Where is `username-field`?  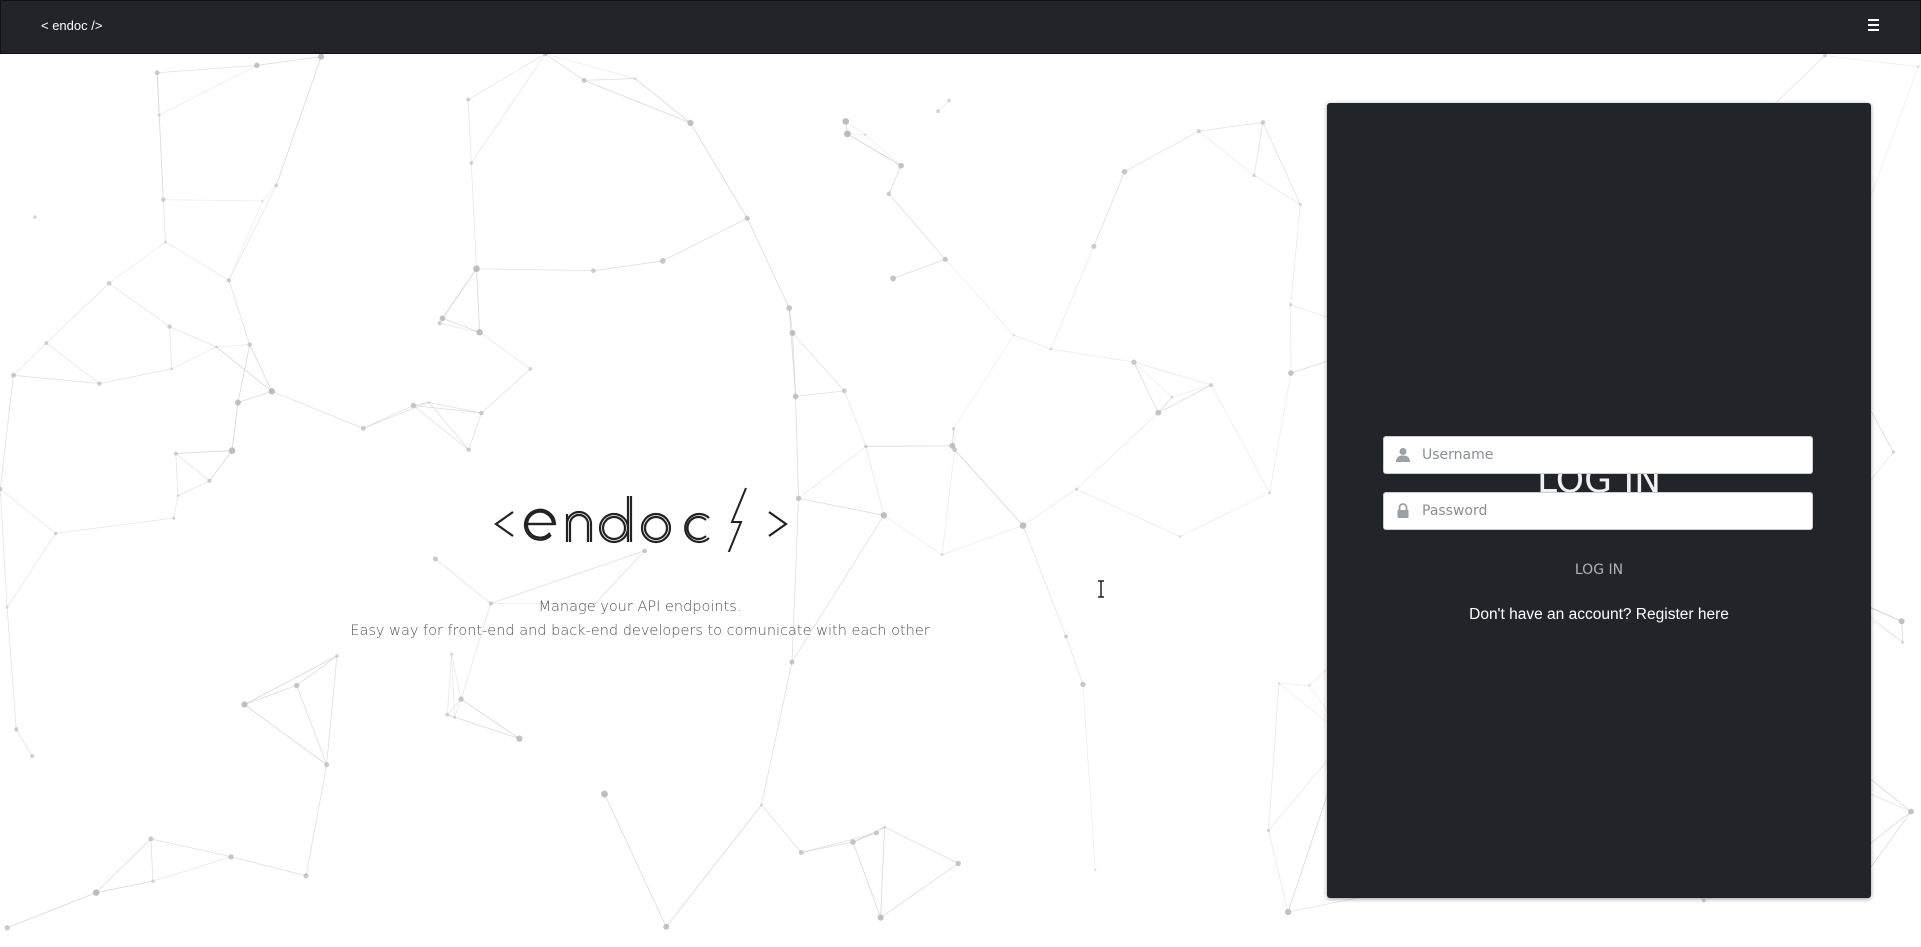 username-field is located at coordinates (1598, 455).